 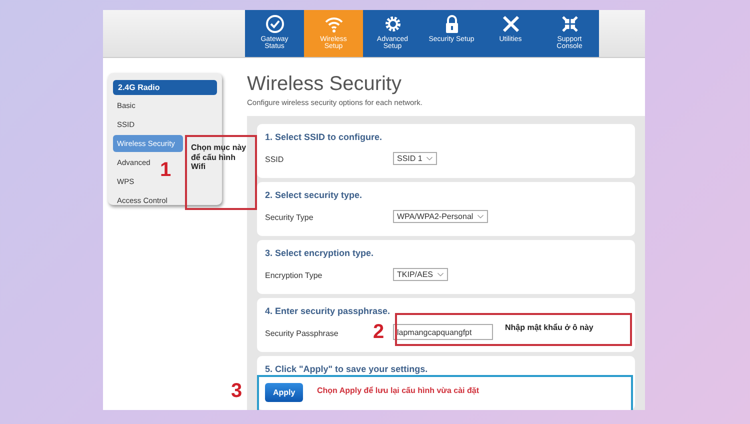 I want to click on section-heading: 3. Select encryption type., so click(x=320, y=253).